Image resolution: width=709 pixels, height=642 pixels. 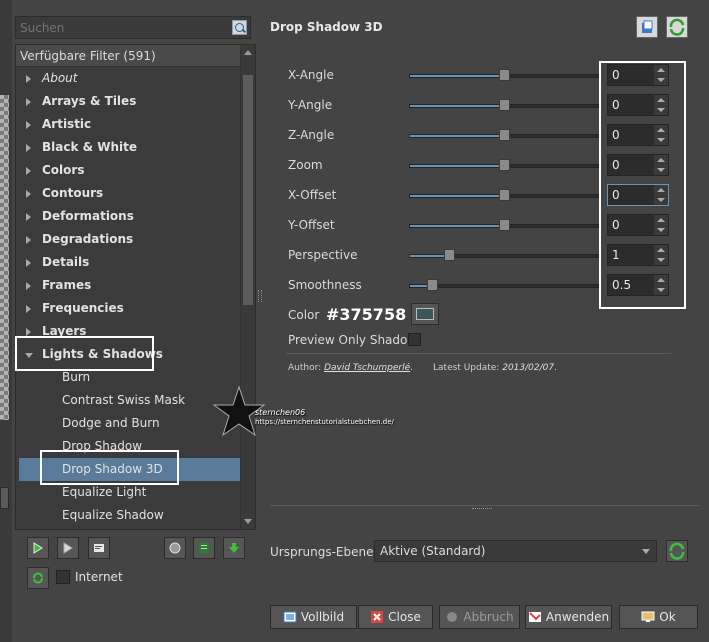 I want to click on tree-filter: Contrast Swiss Mask, so click(x=128, y=400).